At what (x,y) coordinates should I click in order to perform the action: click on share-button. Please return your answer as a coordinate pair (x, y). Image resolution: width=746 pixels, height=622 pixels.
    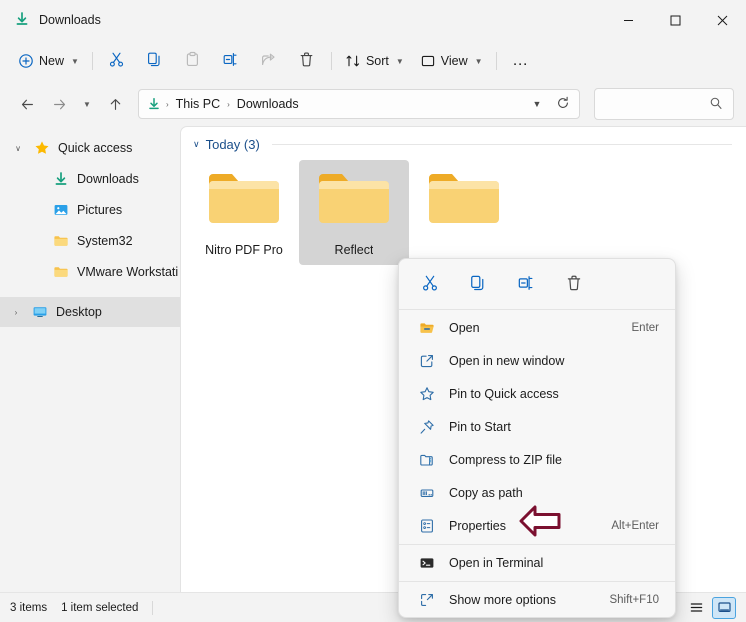
    Looking at the image, I should click on (269, 61).